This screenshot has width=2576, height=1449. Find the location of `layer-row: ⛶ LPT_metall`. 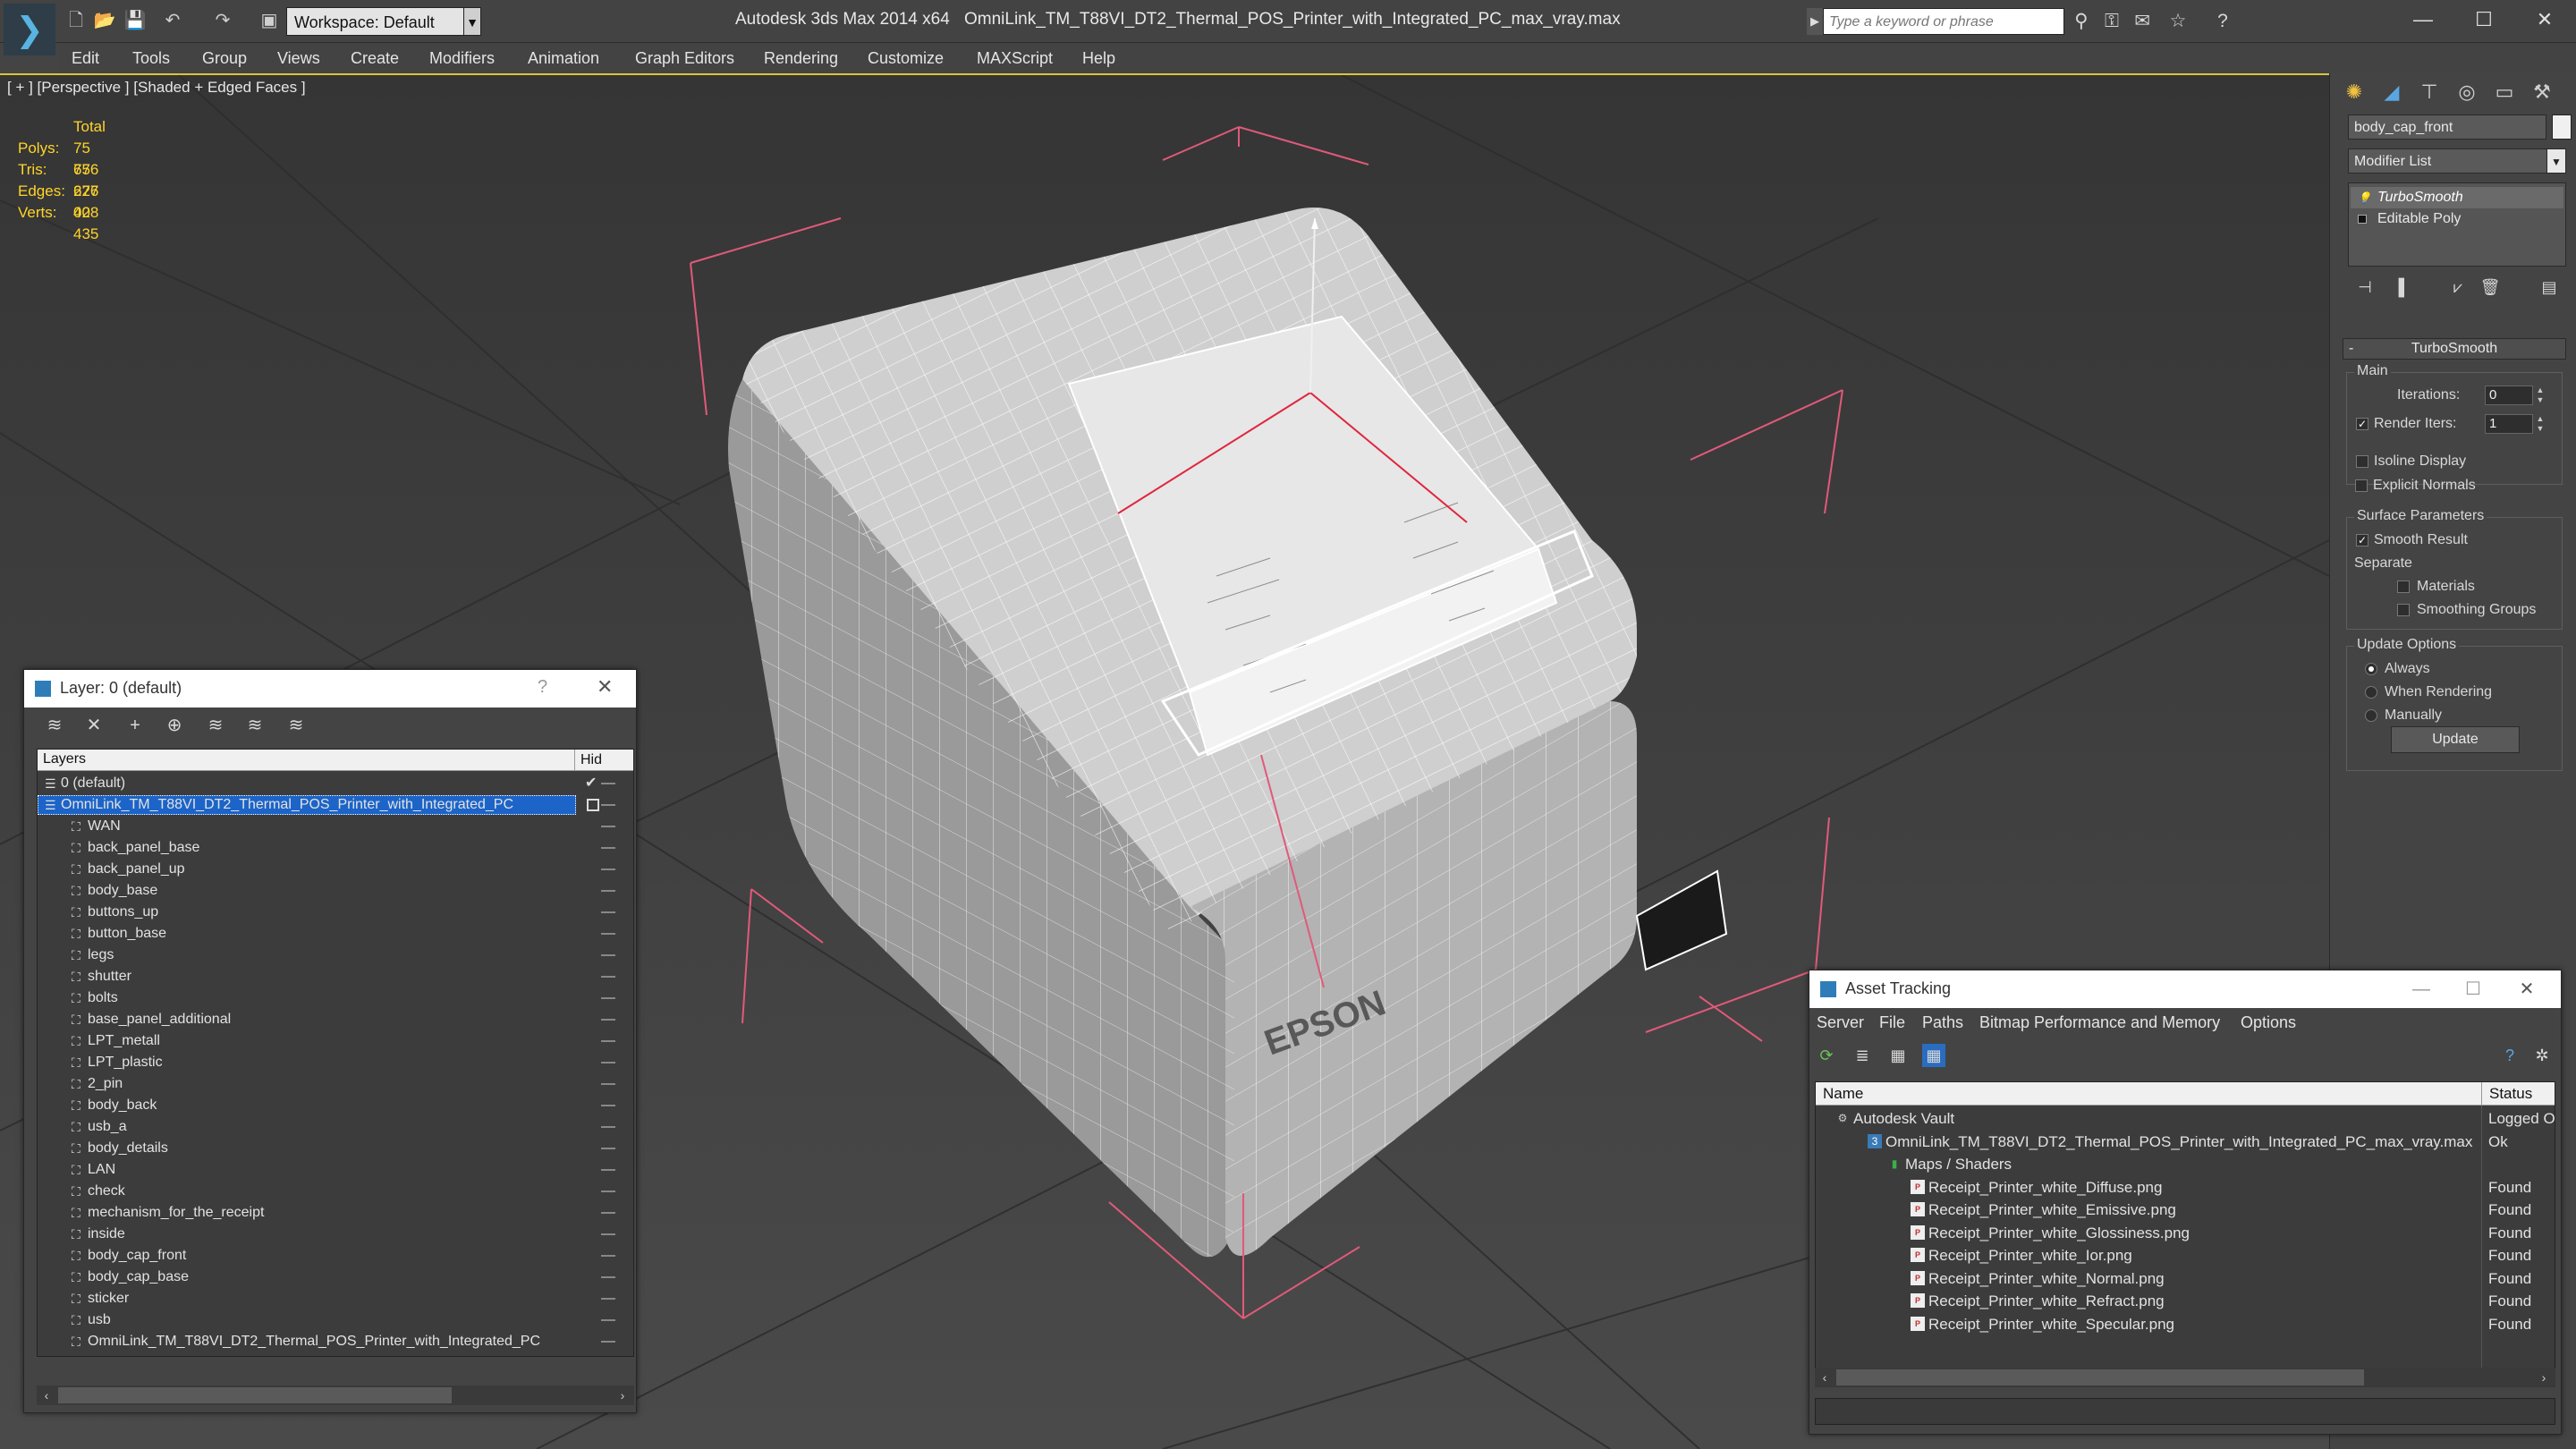

layer-row: ⛶ LPT_metall is located at coordinates (335, 1041).